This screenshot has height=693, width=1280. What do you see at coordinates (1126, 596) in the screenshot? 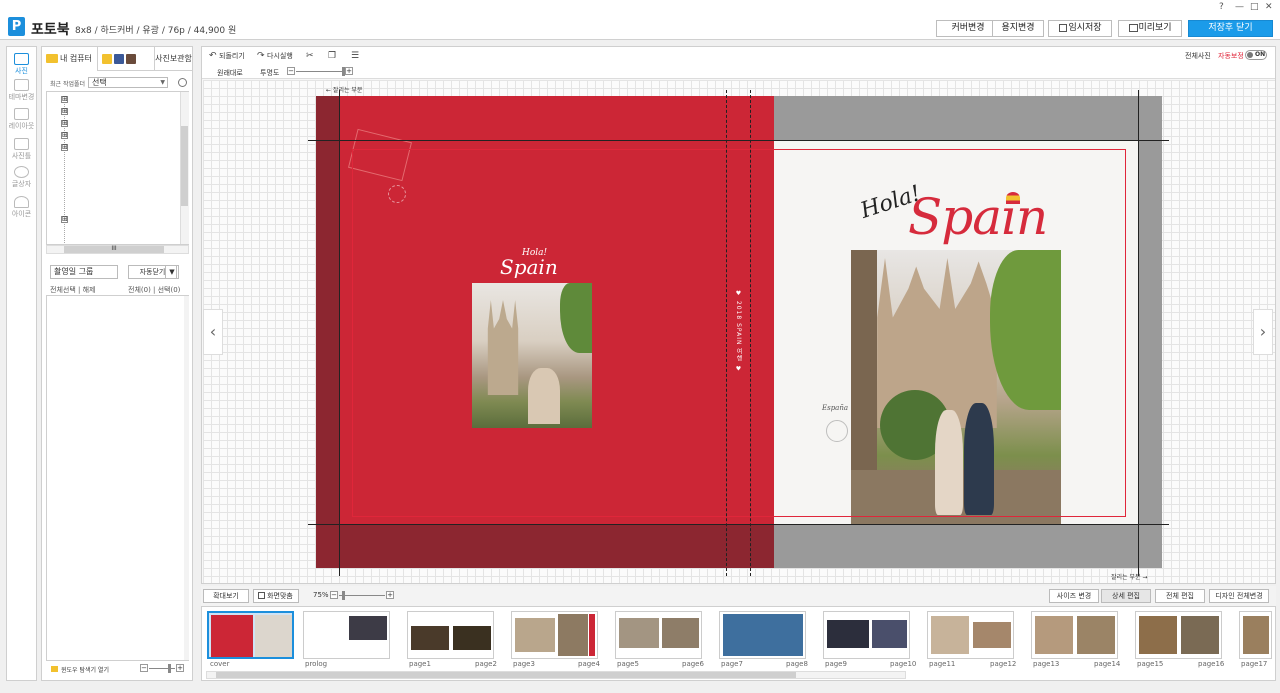
I see `detail-edit-button: 상세 편집` at bounding box center [1126, 596].